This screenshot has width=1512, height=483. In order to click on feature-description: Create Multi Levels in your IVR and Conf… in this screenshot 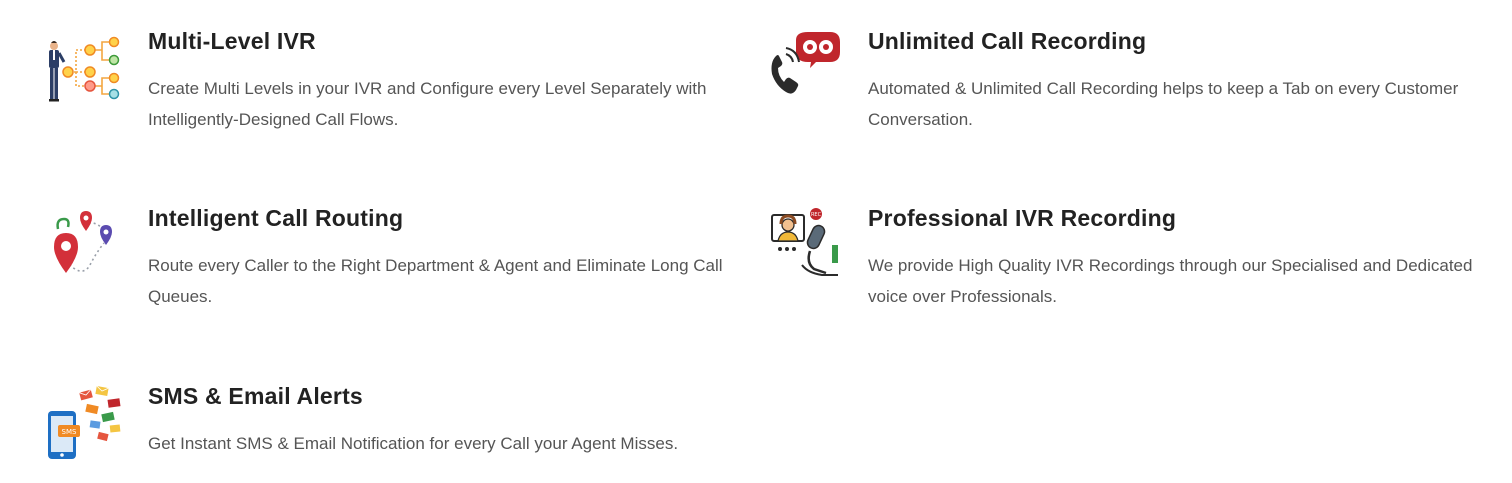, I will do `click(427, 104)`.